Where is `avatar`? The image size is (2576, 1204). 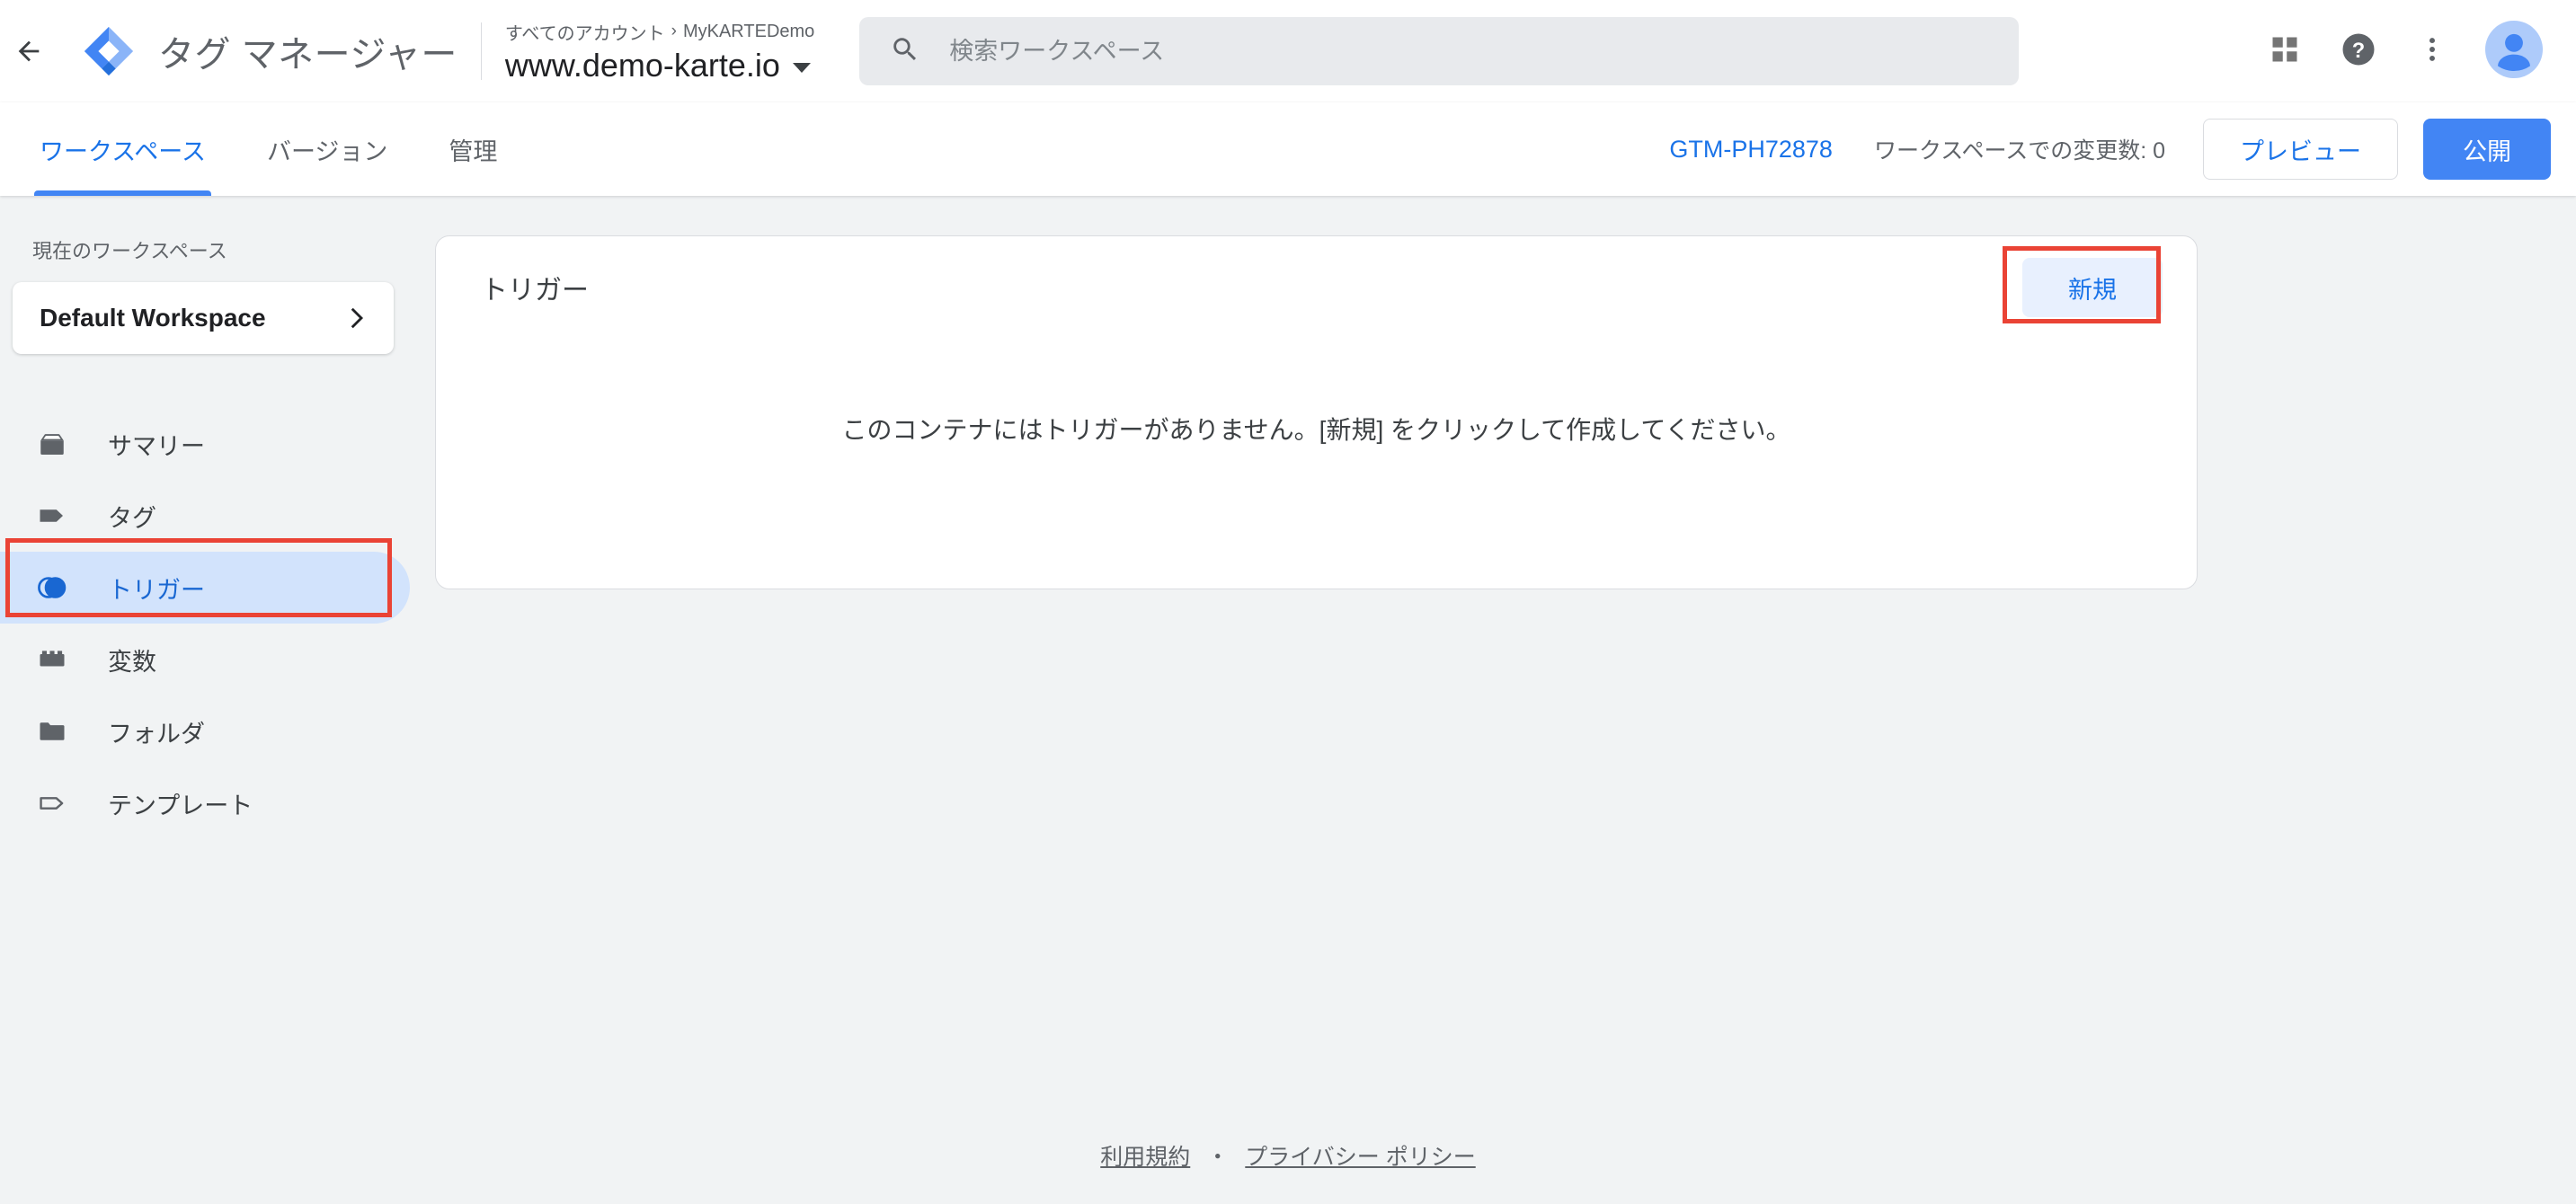 avatar is located at coordinates (2514, 51).